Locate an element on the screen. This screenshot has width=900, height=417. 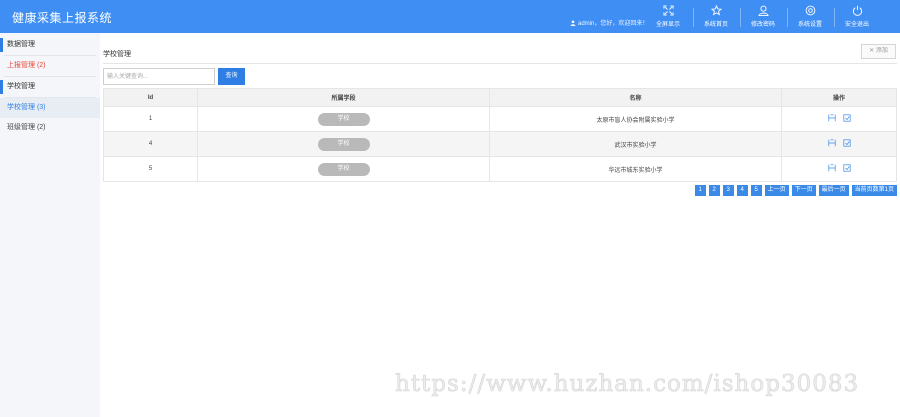
table-row: 5 学校 华远市城东实验小学 is located at coordinates (500, 169).